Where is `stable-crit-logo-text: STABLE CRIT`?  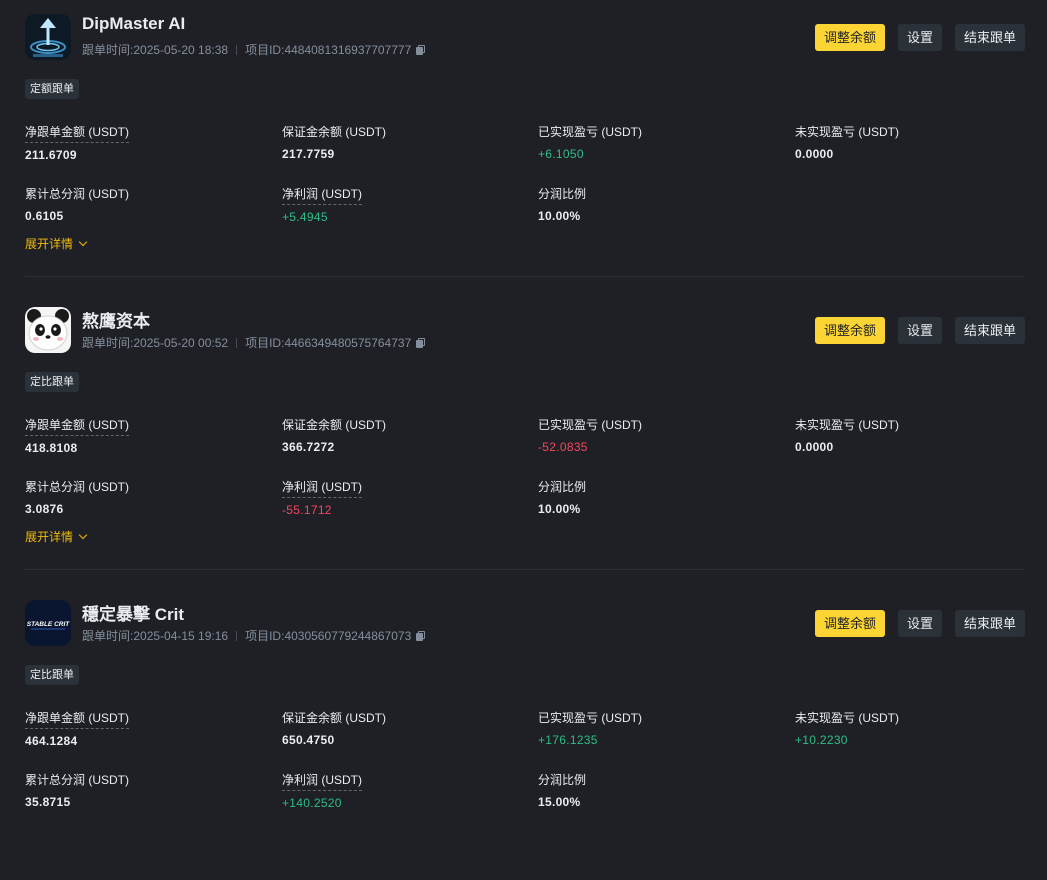 stable-crit-logo-text: STABLE CRIT is located at coordinates (49, 624).